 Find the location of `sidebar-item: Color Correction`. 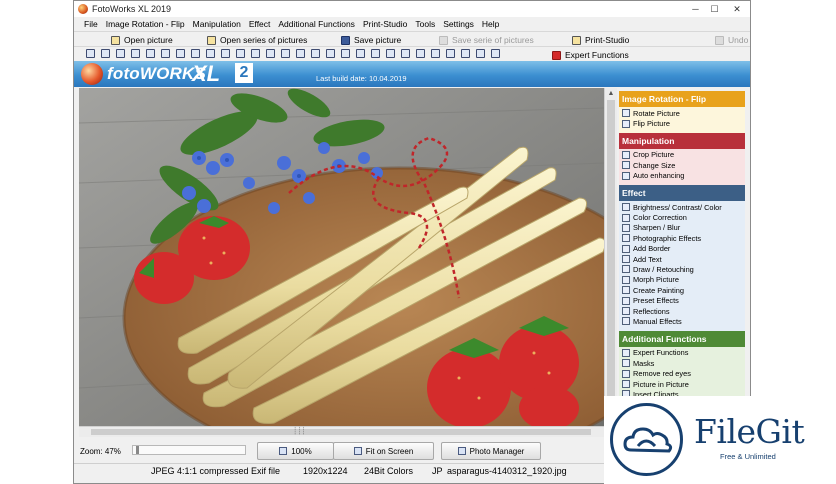

sidebar-item: Color Correction is located at coordinates (682, 217).